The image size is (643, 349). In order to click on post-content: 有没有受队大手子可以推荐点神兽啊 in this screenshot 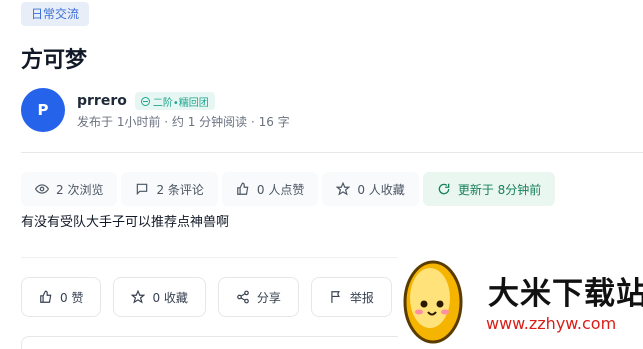, I will do `click(125, 222)`.